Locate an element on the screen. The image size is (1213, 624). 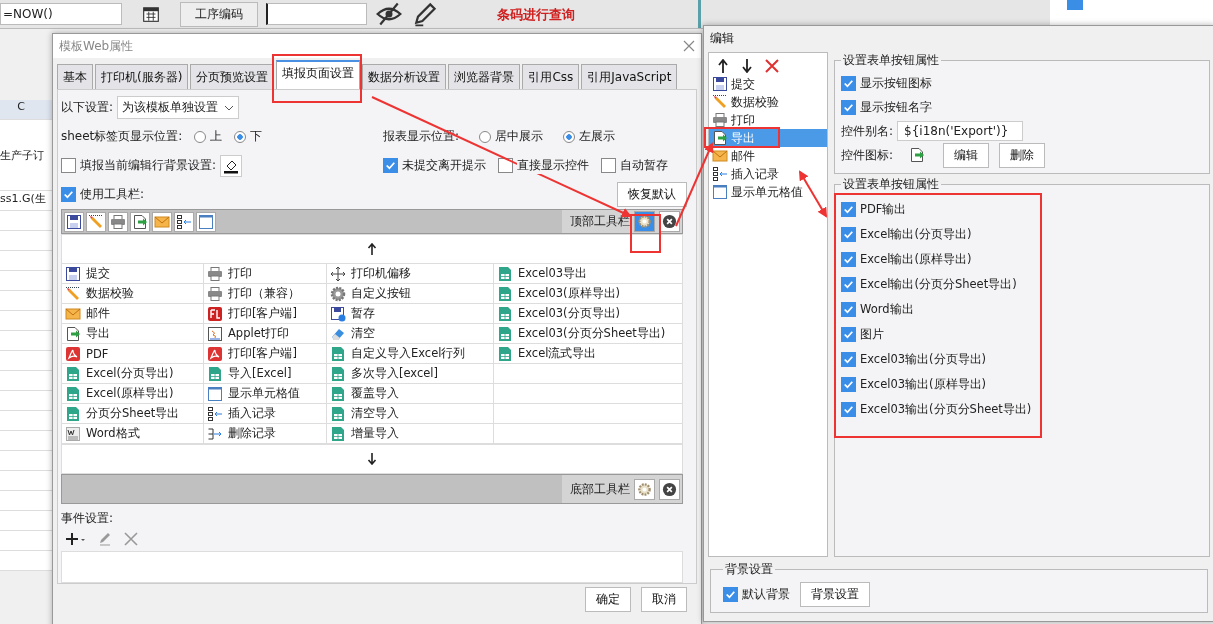
checkbox-label: 显示按钮名字 is located at coordinates (896, 107).